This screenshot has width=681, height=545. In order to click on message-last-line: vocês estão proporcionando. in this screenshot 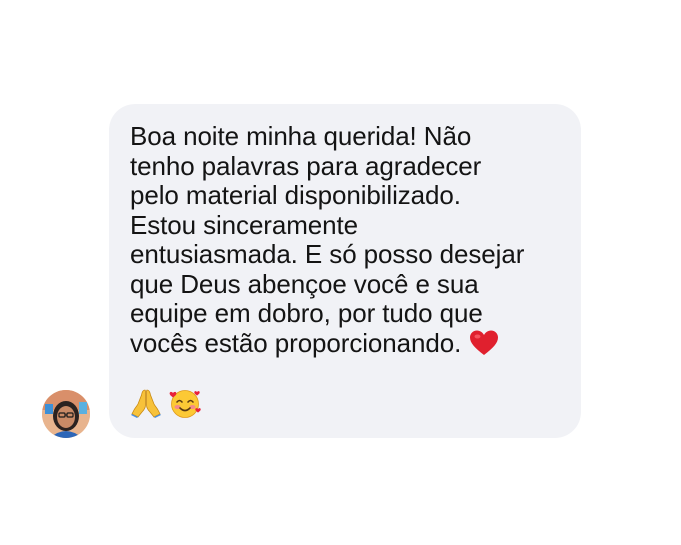, I will do `click(343, 344)`.